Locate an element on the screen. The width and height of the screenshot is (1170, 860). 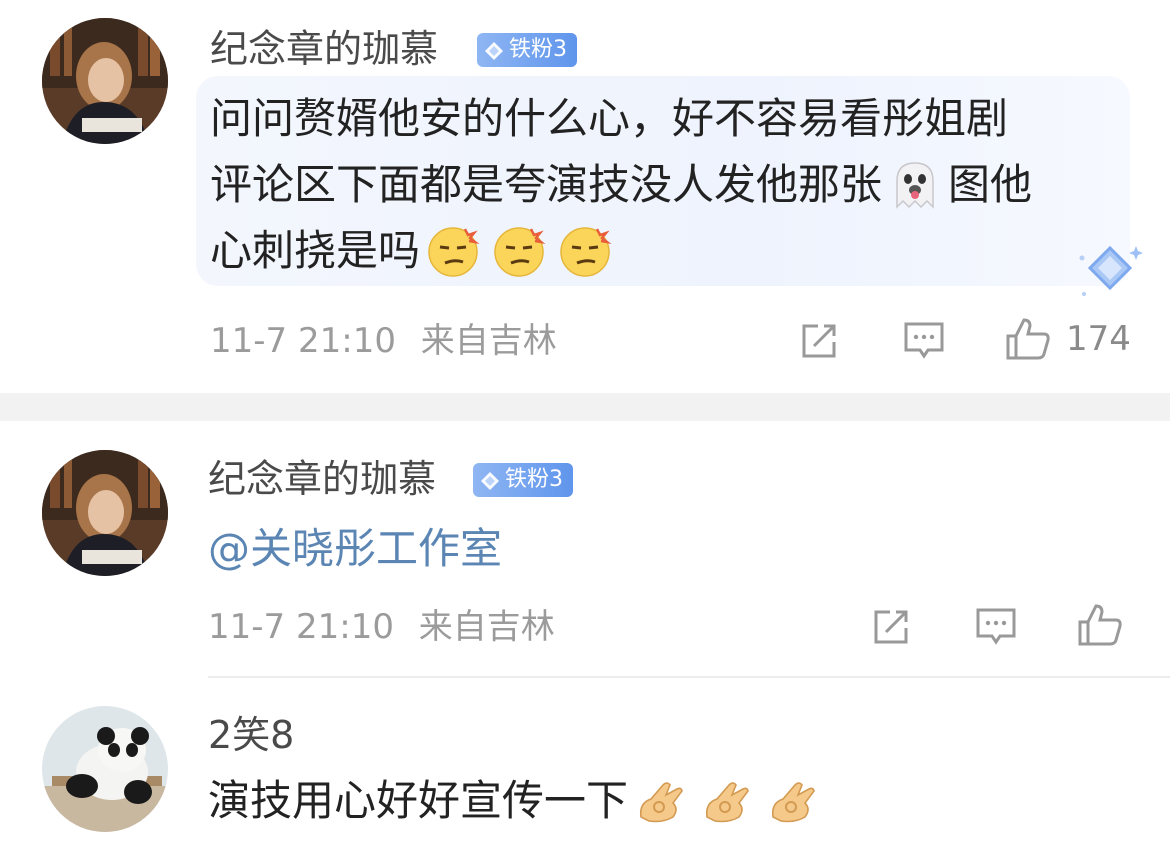
text-row: 心刺挠是吗 is located at coordinates (315, 250).